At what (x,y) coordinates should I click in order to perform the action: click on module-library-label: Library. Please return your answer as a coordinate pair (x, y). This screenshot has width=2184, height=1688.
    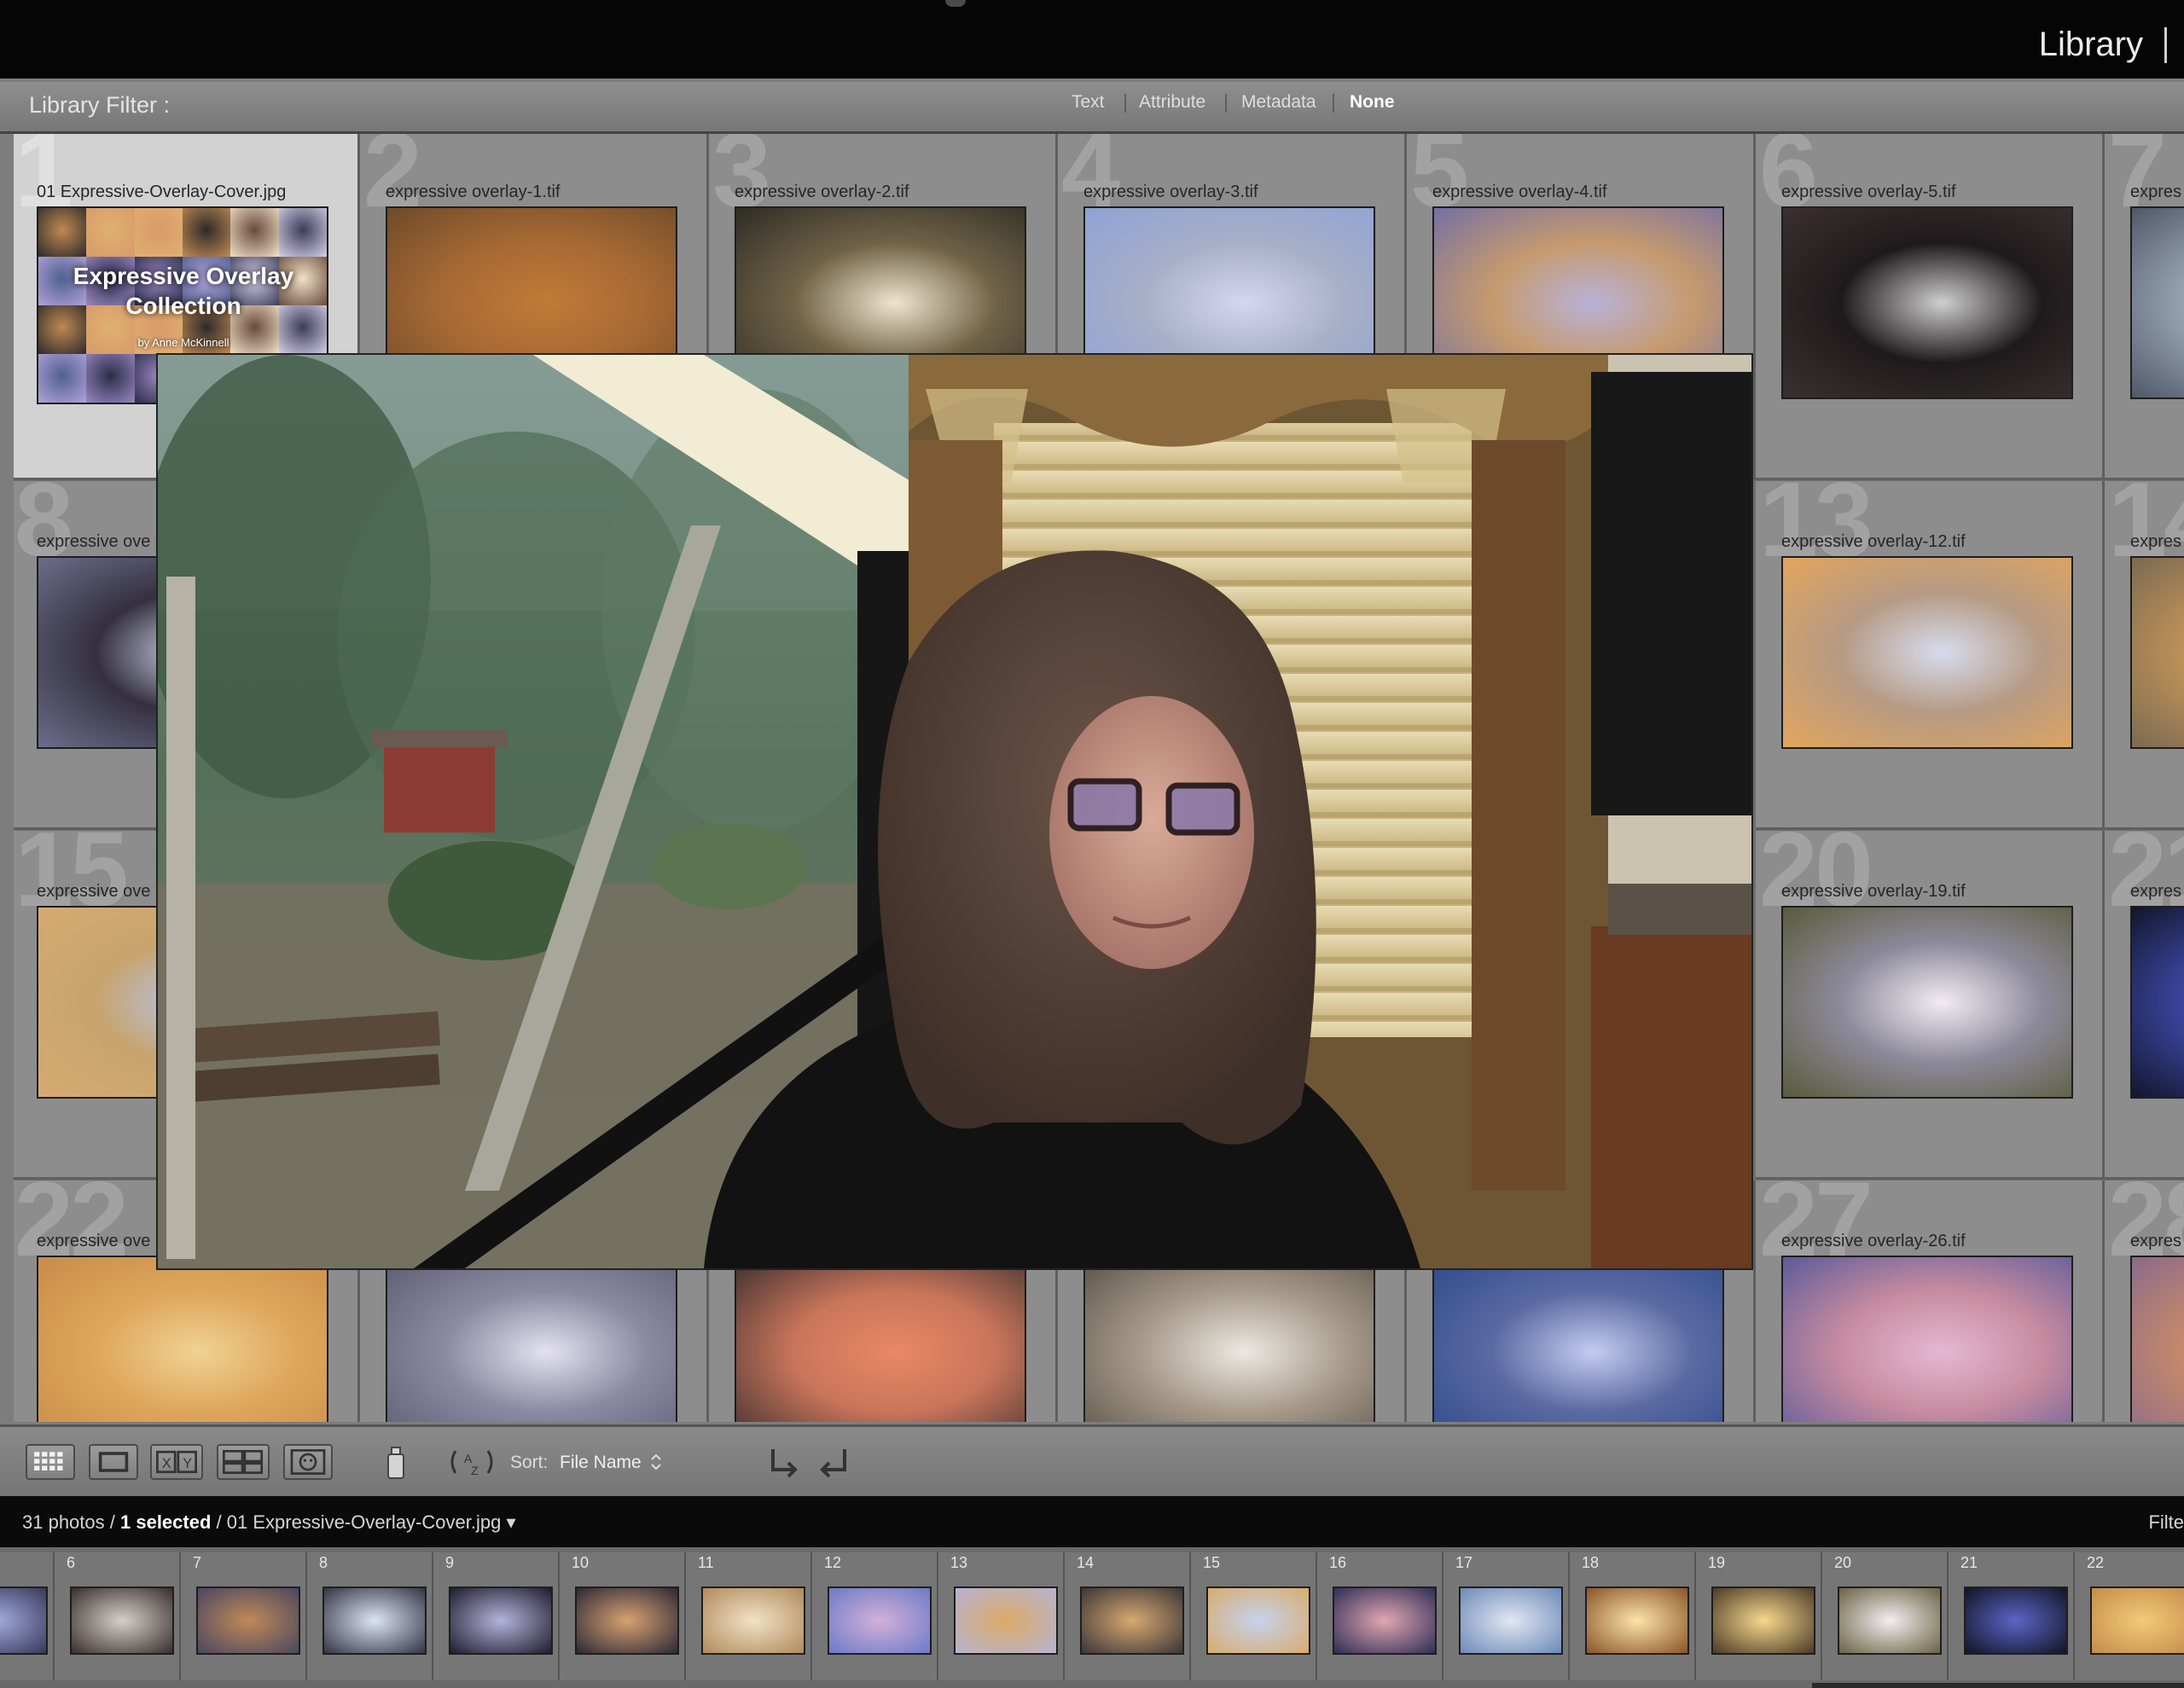
    Looking at the image, I should click on (2091, 45).